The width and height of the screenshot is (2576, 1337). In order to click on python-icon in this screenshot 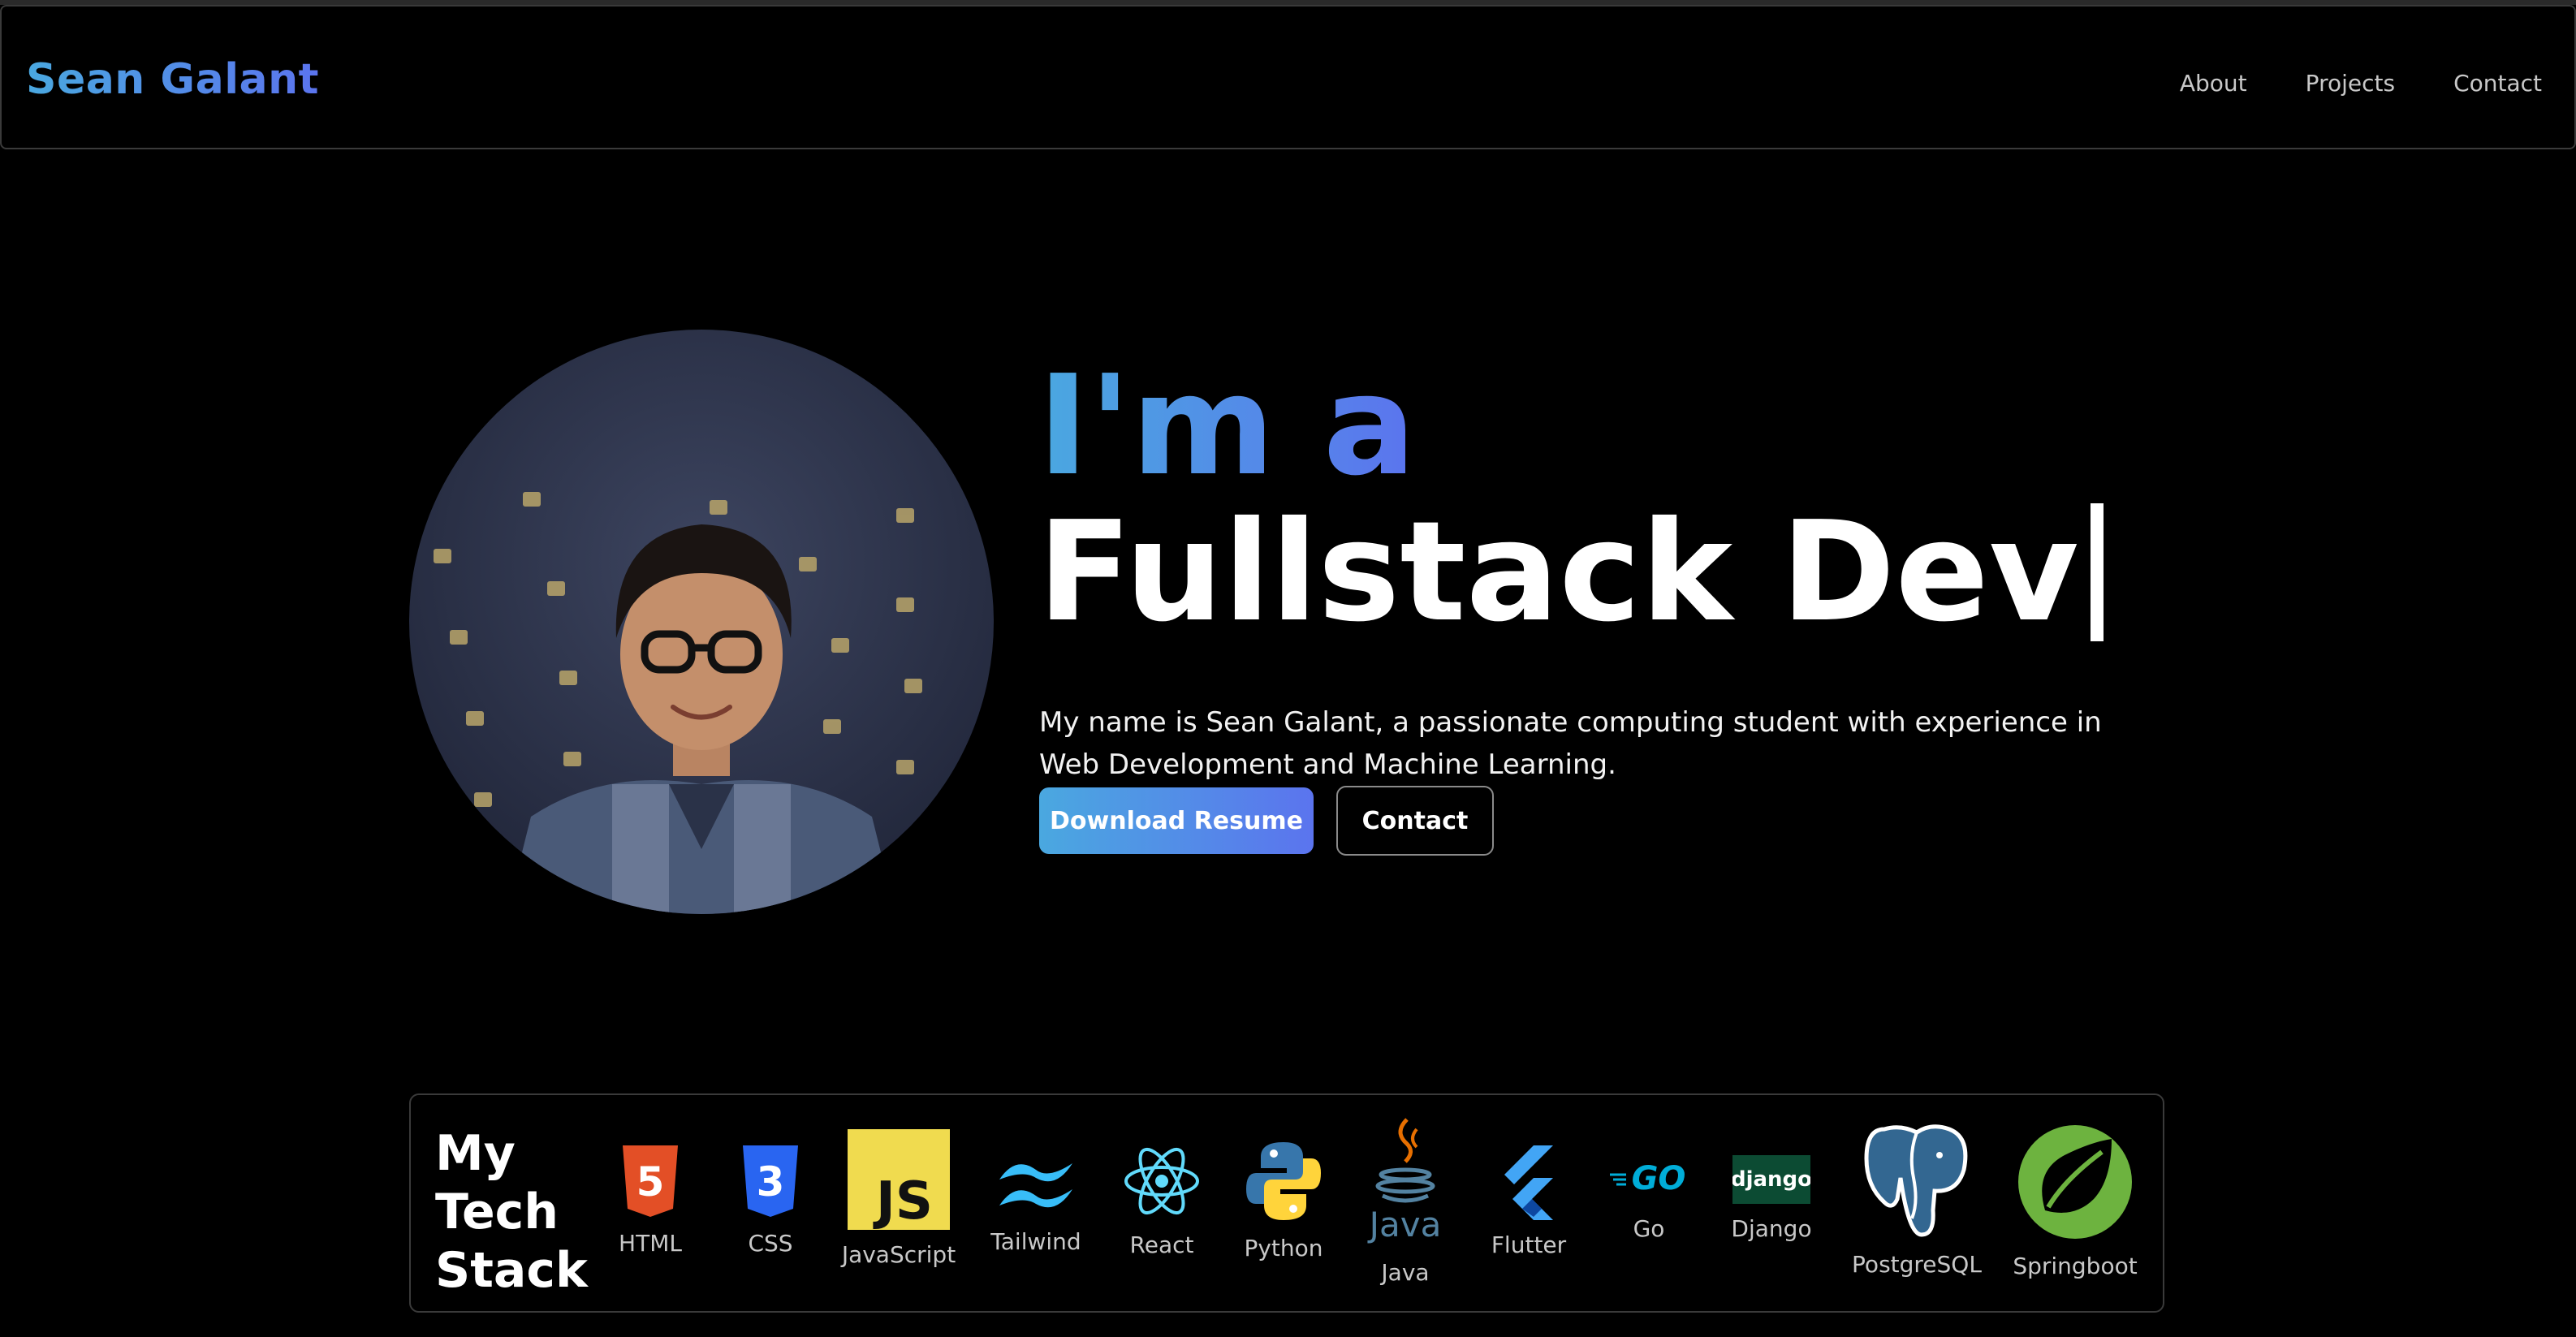, I will do `click(1283, 1181)`.